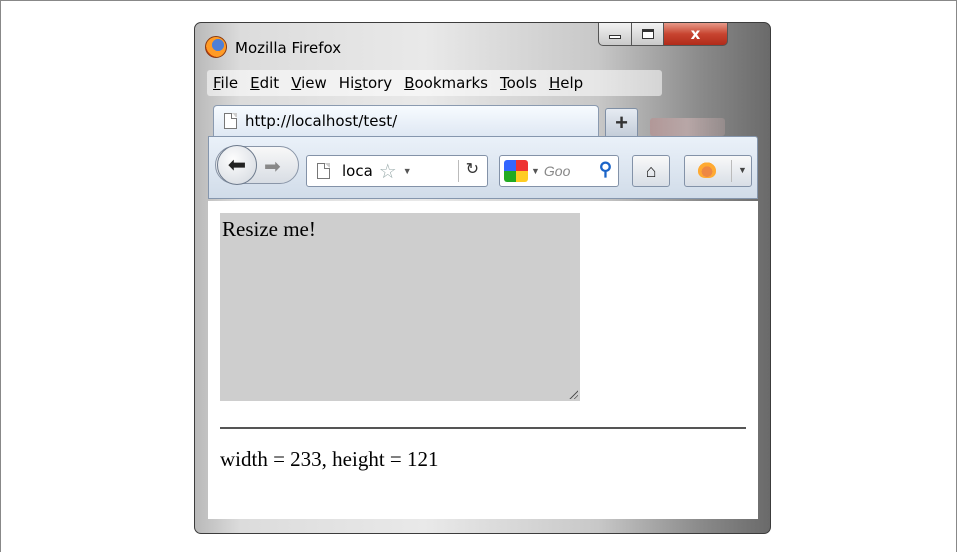 This screenshot has width=957, height=552. What do you see at coordinates (518, 83) in the screenshot?
I see `menu-tools: Tools` at bounding box center [518, 83].